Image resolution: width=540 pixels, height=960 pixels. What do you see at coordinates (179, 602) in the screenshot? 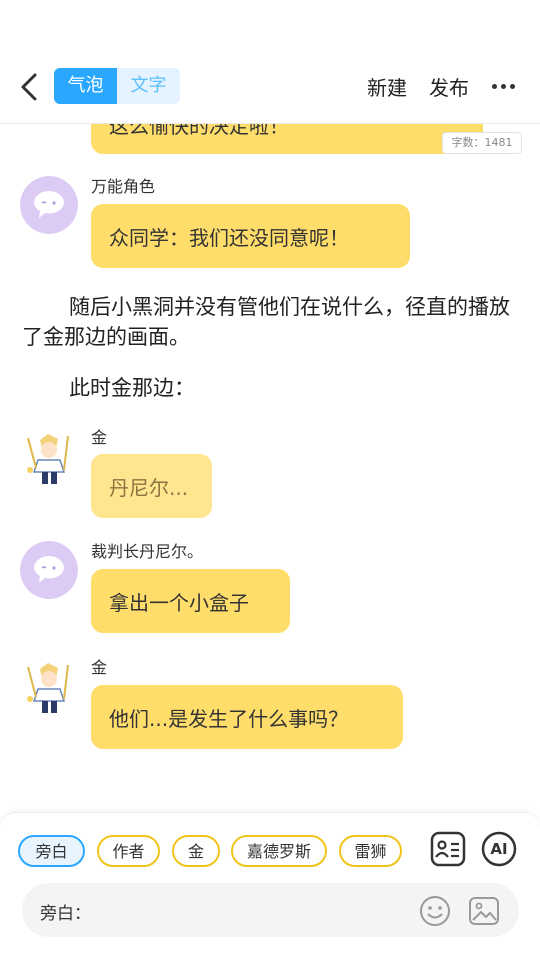
I see `message-text: 拿出一个小盒子` at bounding box center [179, 602].